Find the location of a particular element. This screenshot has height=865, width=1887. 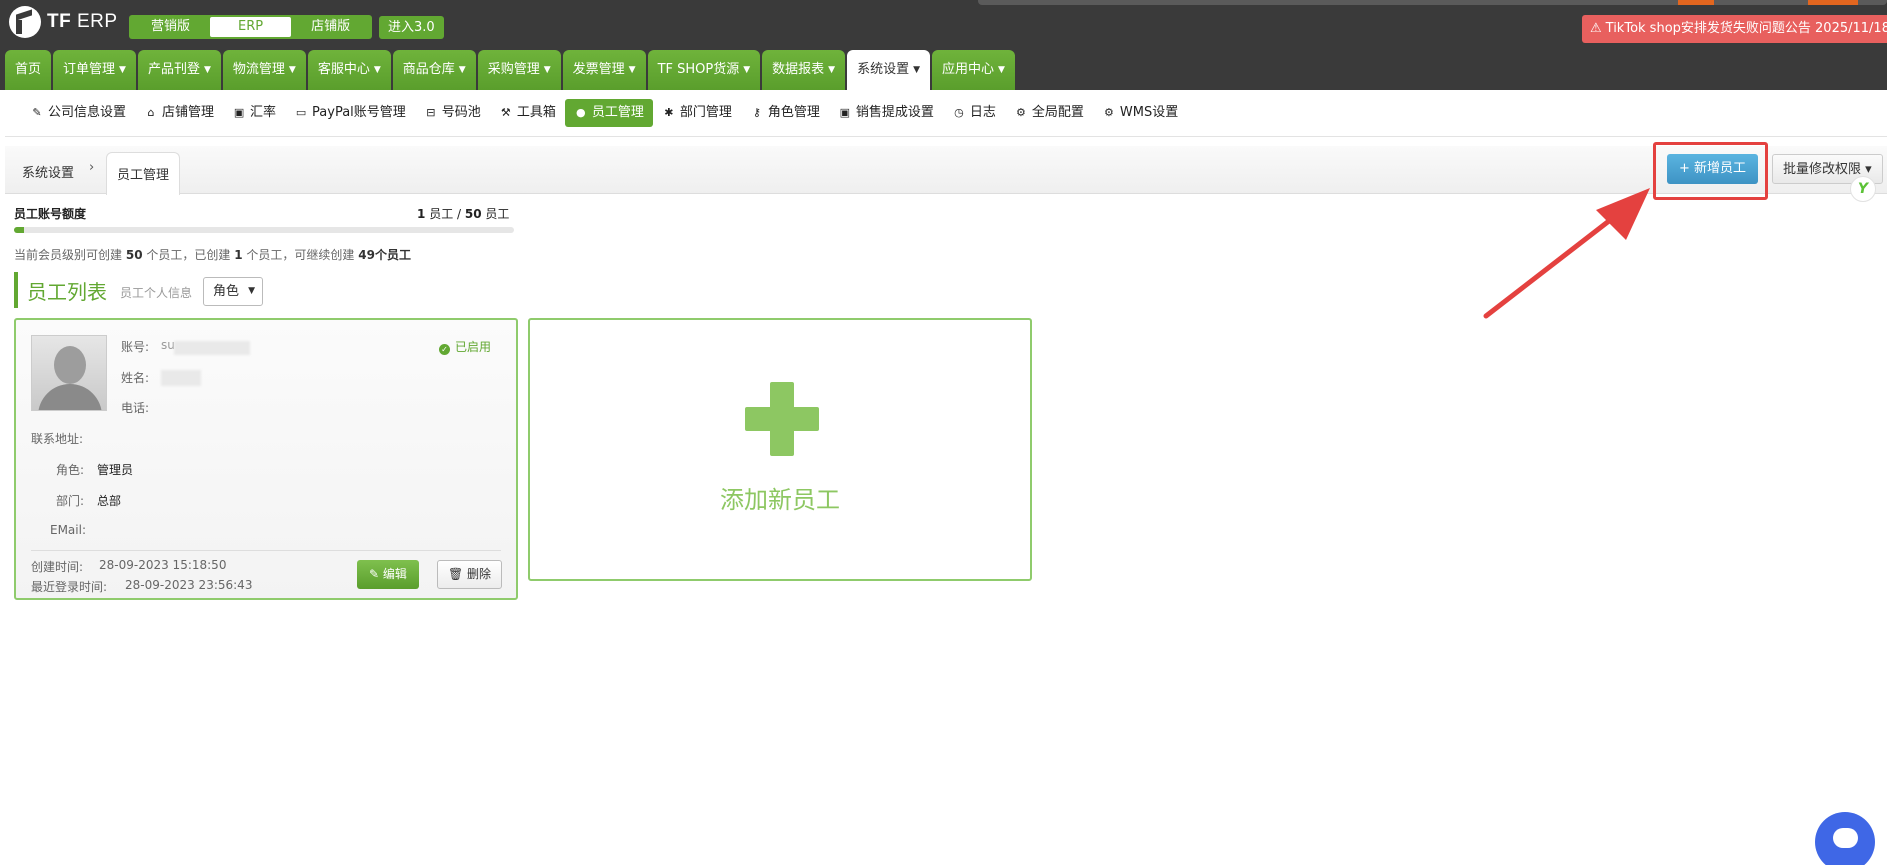

enter-3-button: 进入3.0 is located at coordinates (411, 27).